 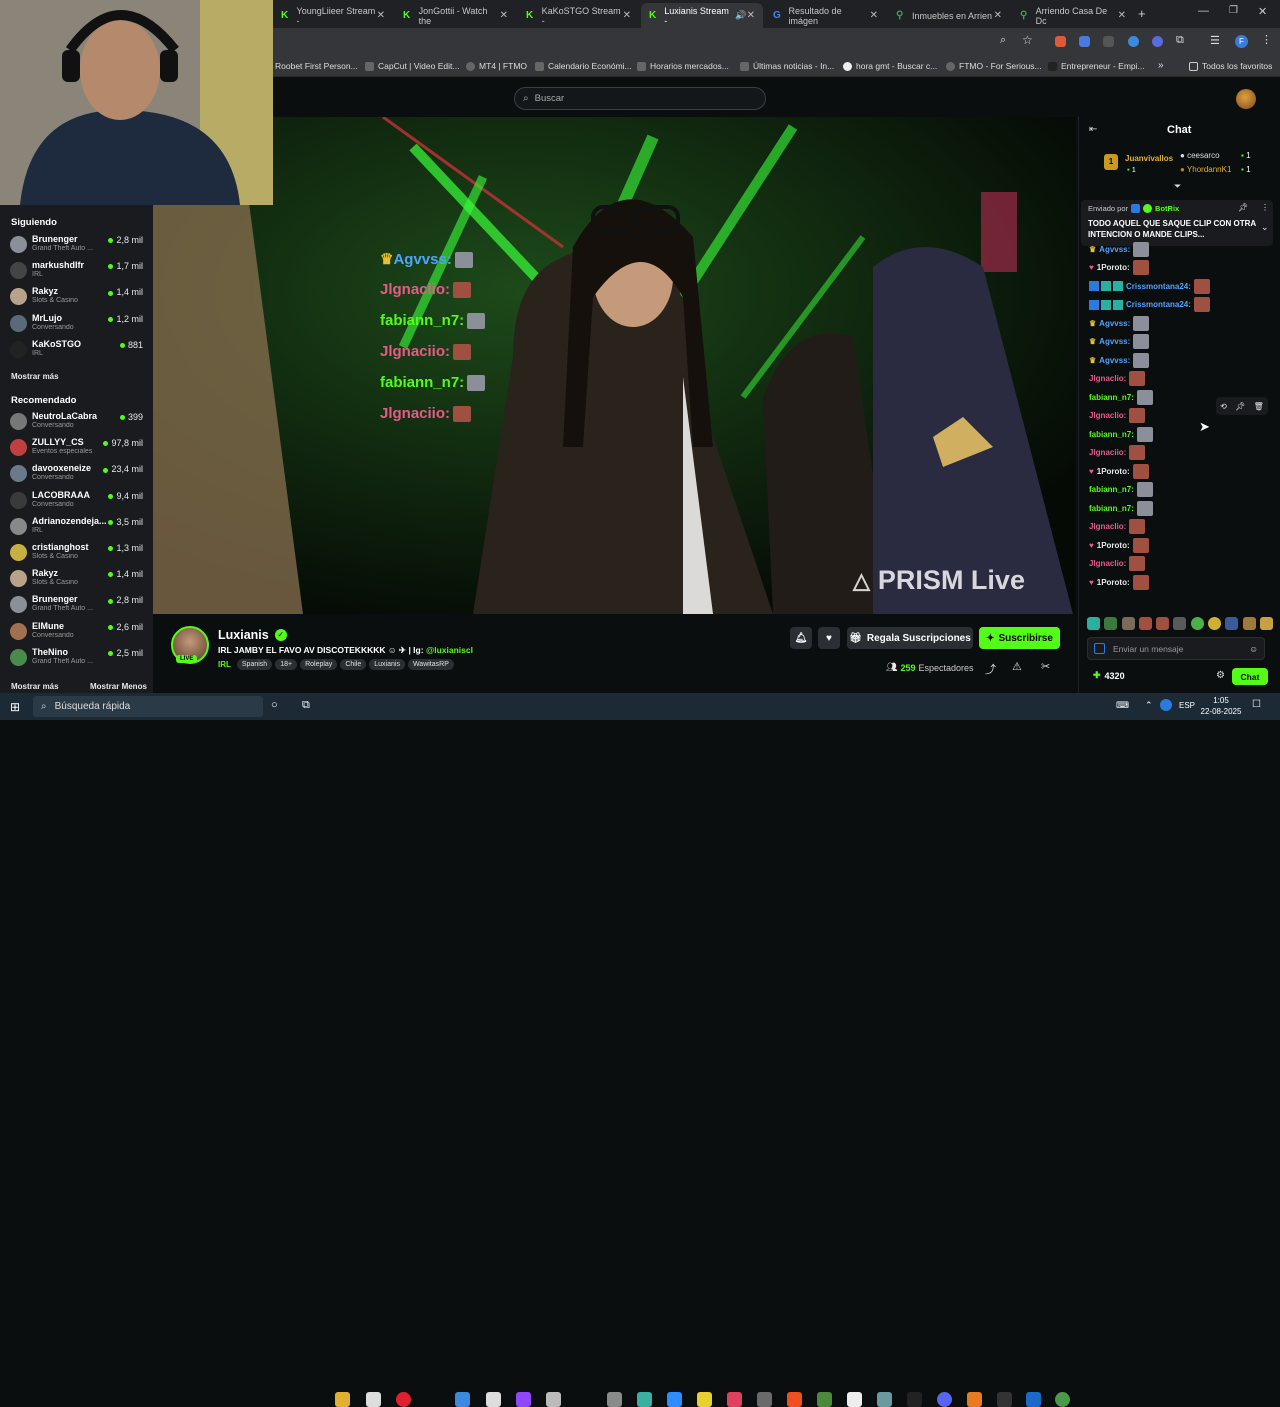 I want to click on tag-chip: 18+, so click(x=286, y=664).